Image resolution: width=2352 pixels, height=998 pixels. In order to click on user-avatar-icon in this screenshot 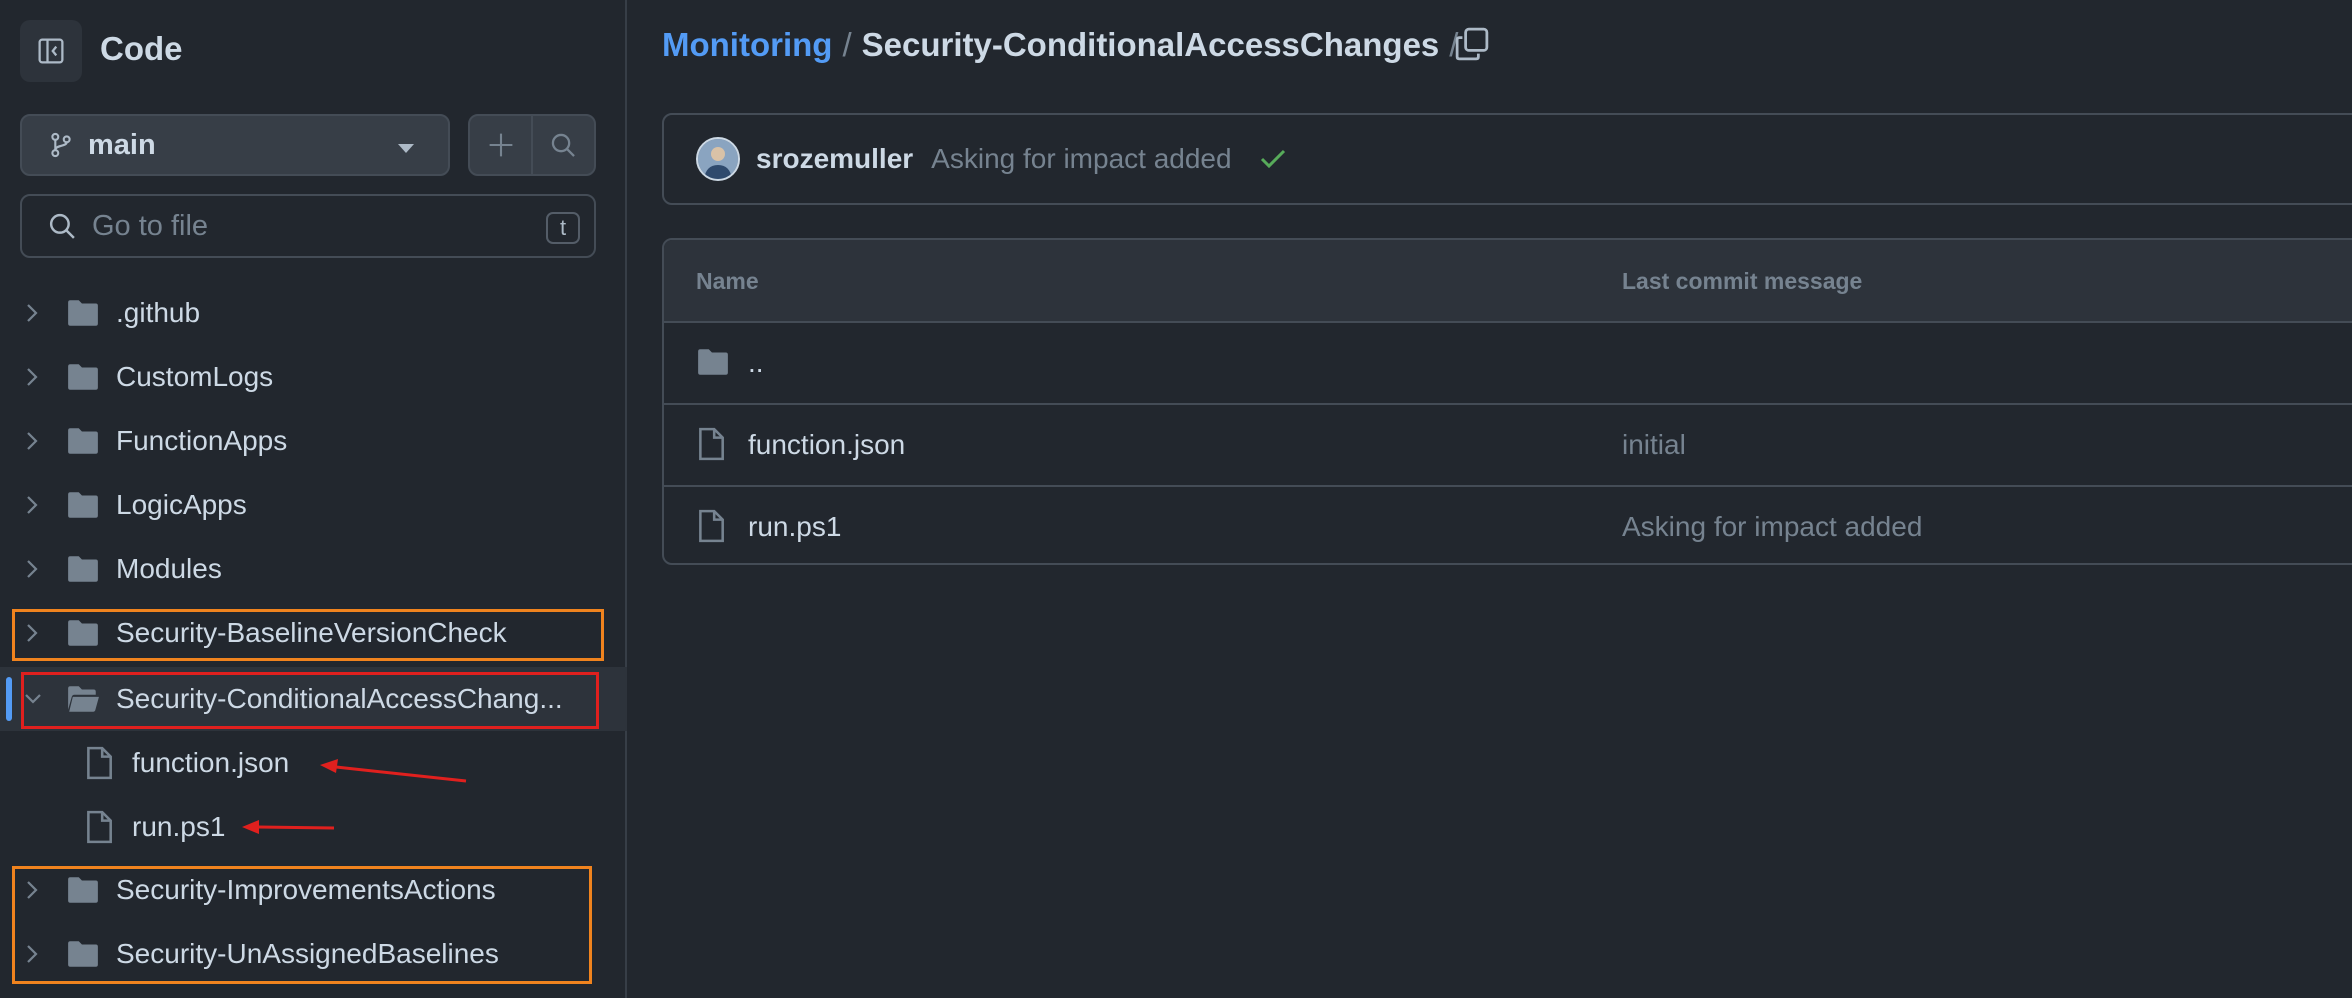, I will do `click(718, 159)`.